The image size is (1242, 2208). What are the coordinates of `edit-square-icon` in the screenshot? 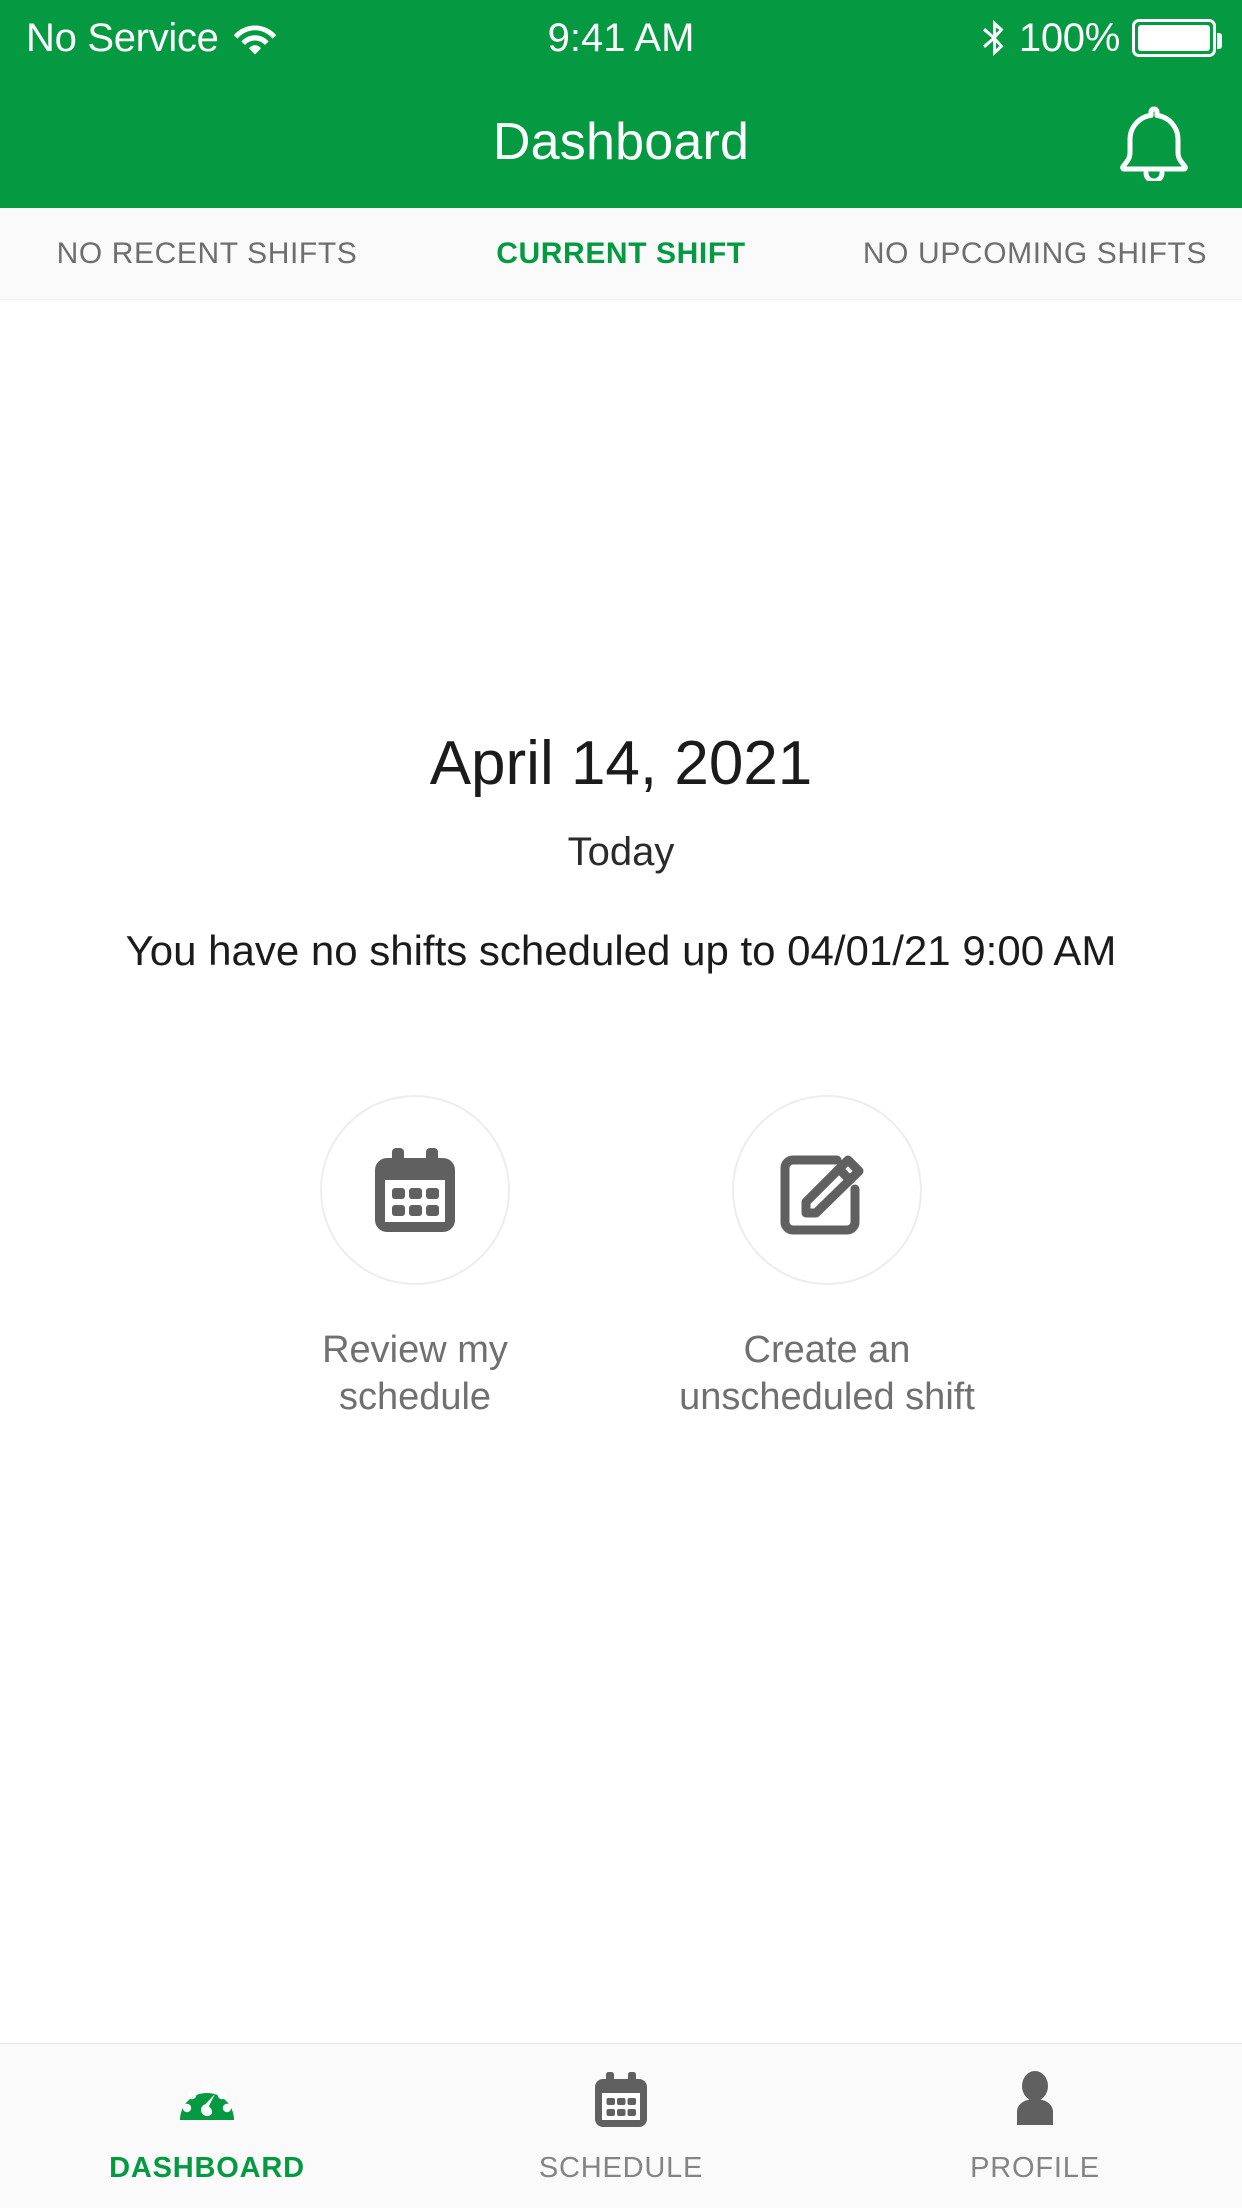 It's located at (827, 1190).